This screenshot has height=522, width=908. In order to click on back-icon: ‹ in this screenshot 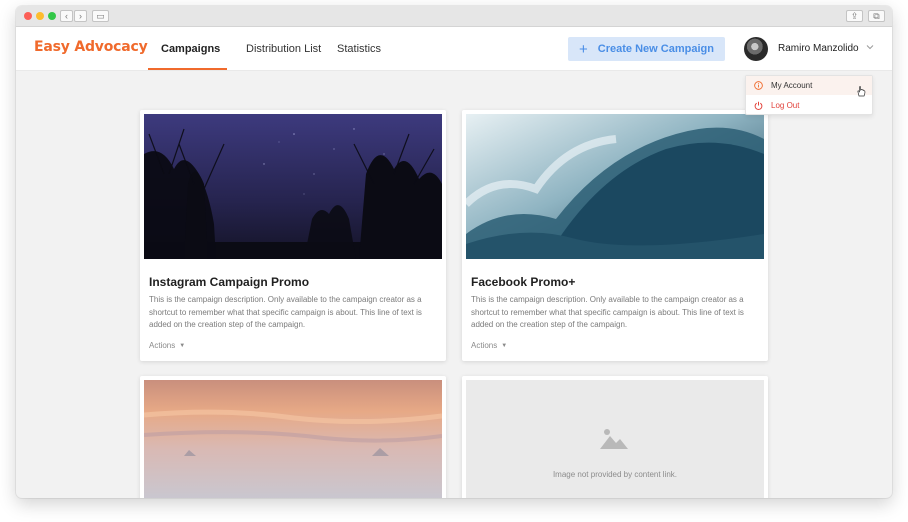, I will do `click(66, 16)`.